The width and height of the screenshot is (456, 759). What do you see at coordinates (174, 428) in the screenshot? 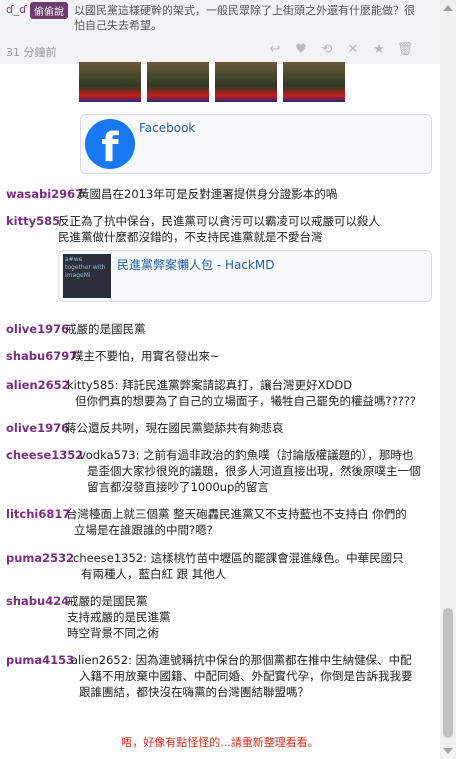
I see `comment-text: 蔣公還反共咧，現在國民黨變舔共有夠悲哀` at bounding box center [174, 428].